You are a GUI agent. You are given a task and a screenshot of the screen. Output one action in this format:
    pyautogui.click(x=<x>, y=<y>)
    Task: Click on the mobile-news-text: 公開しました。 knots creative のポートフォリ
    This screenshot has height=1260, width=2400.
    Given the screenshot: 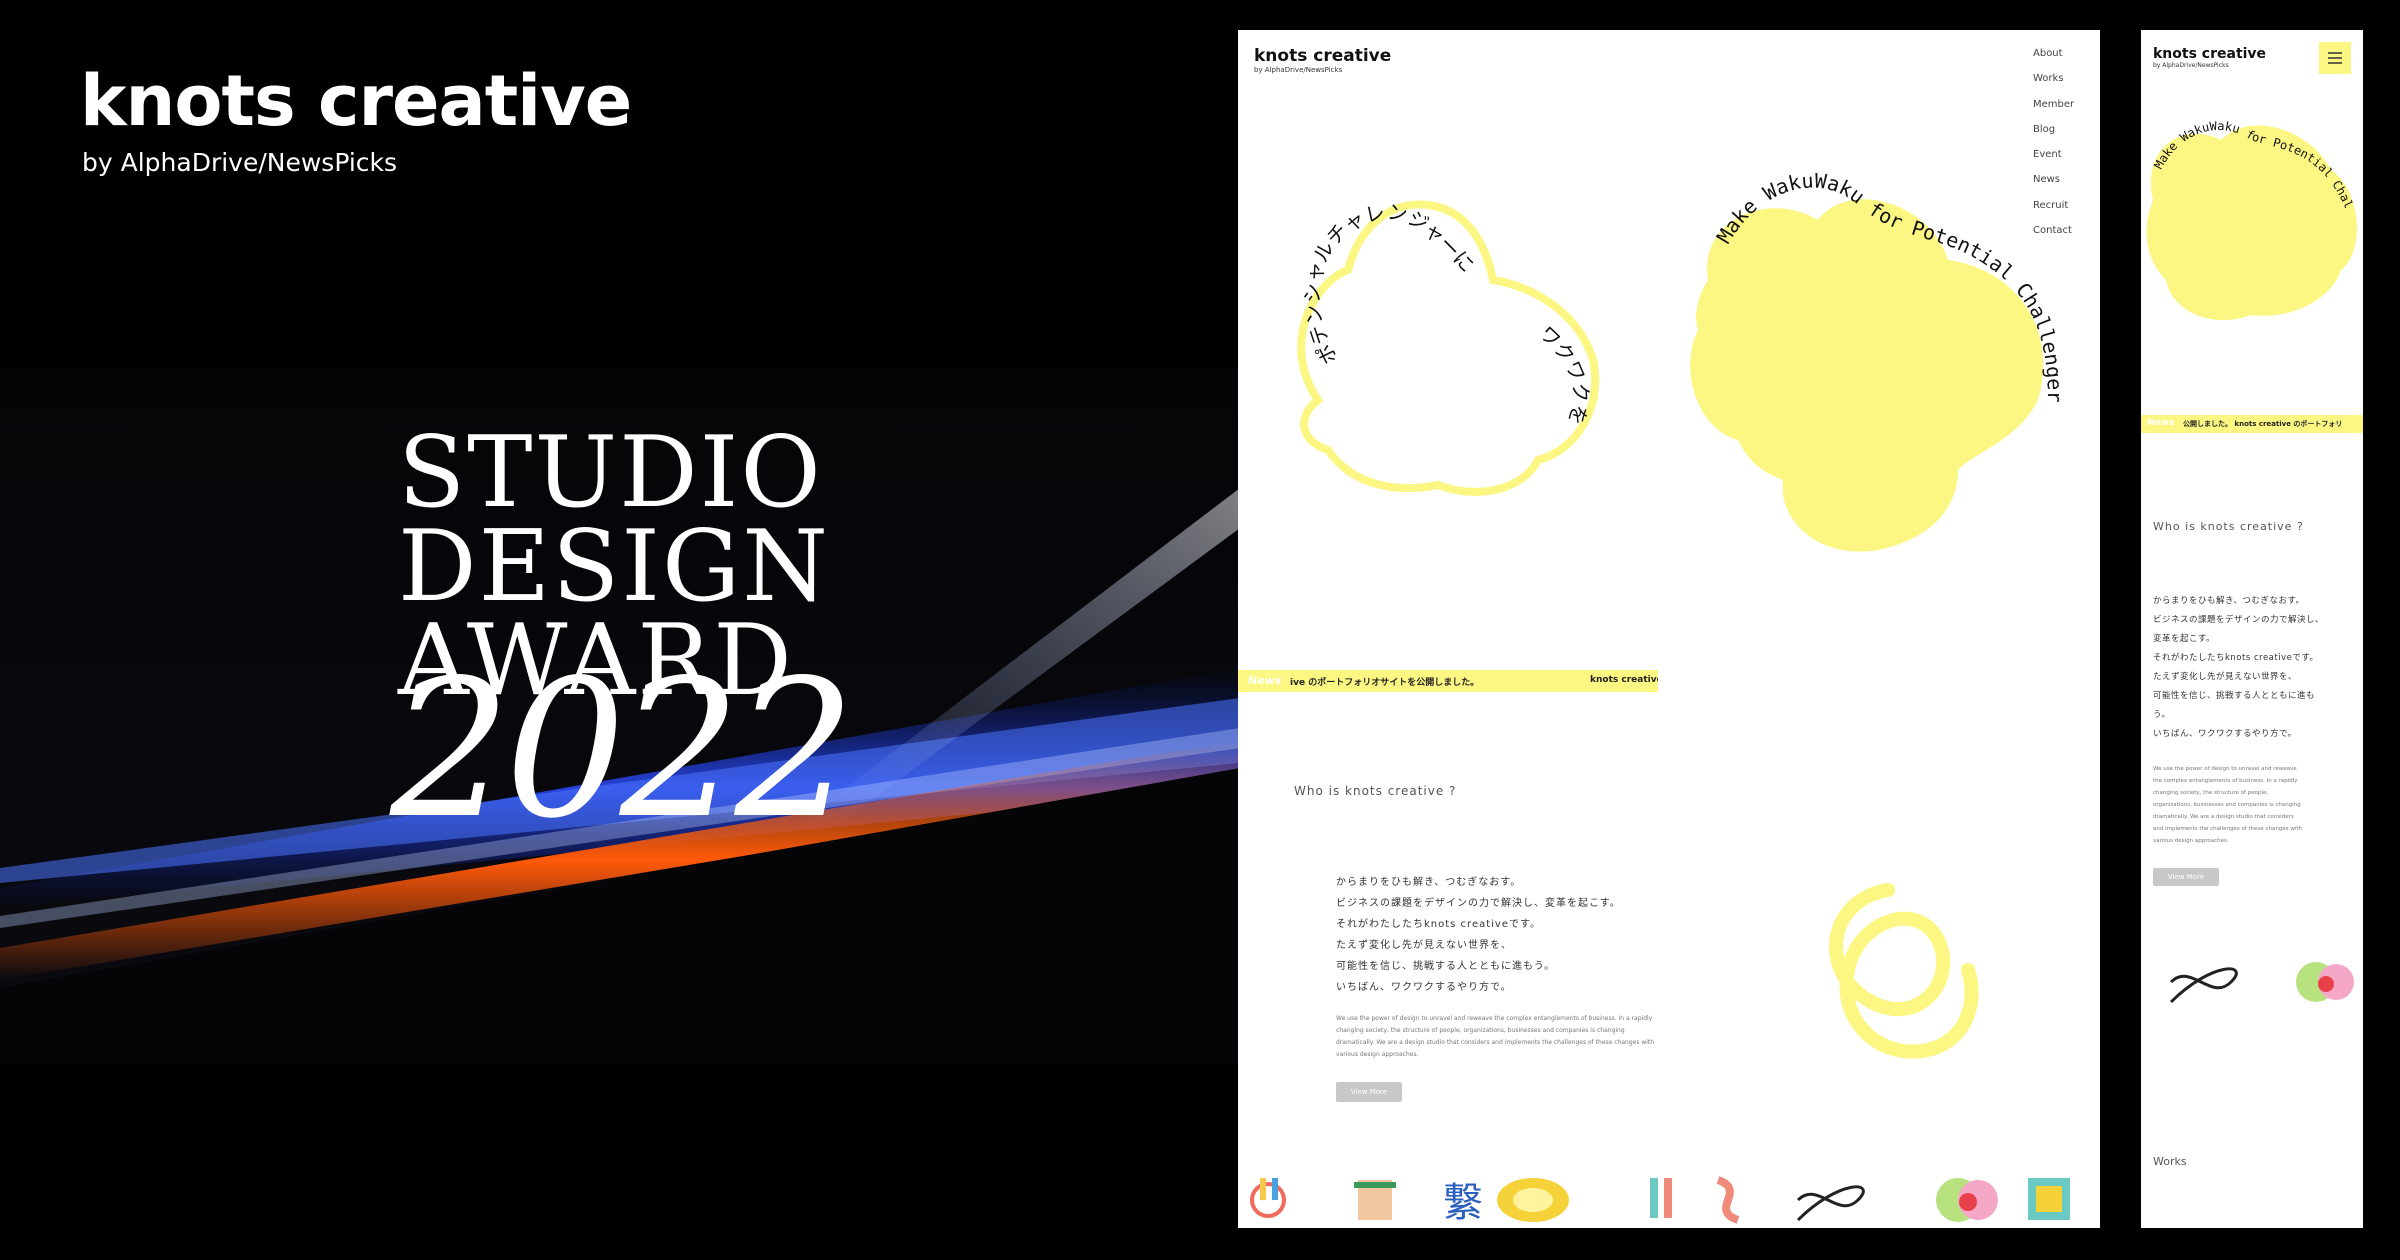 What is the action you would take?
    pyautogui.click(x=2263, y=424)
    